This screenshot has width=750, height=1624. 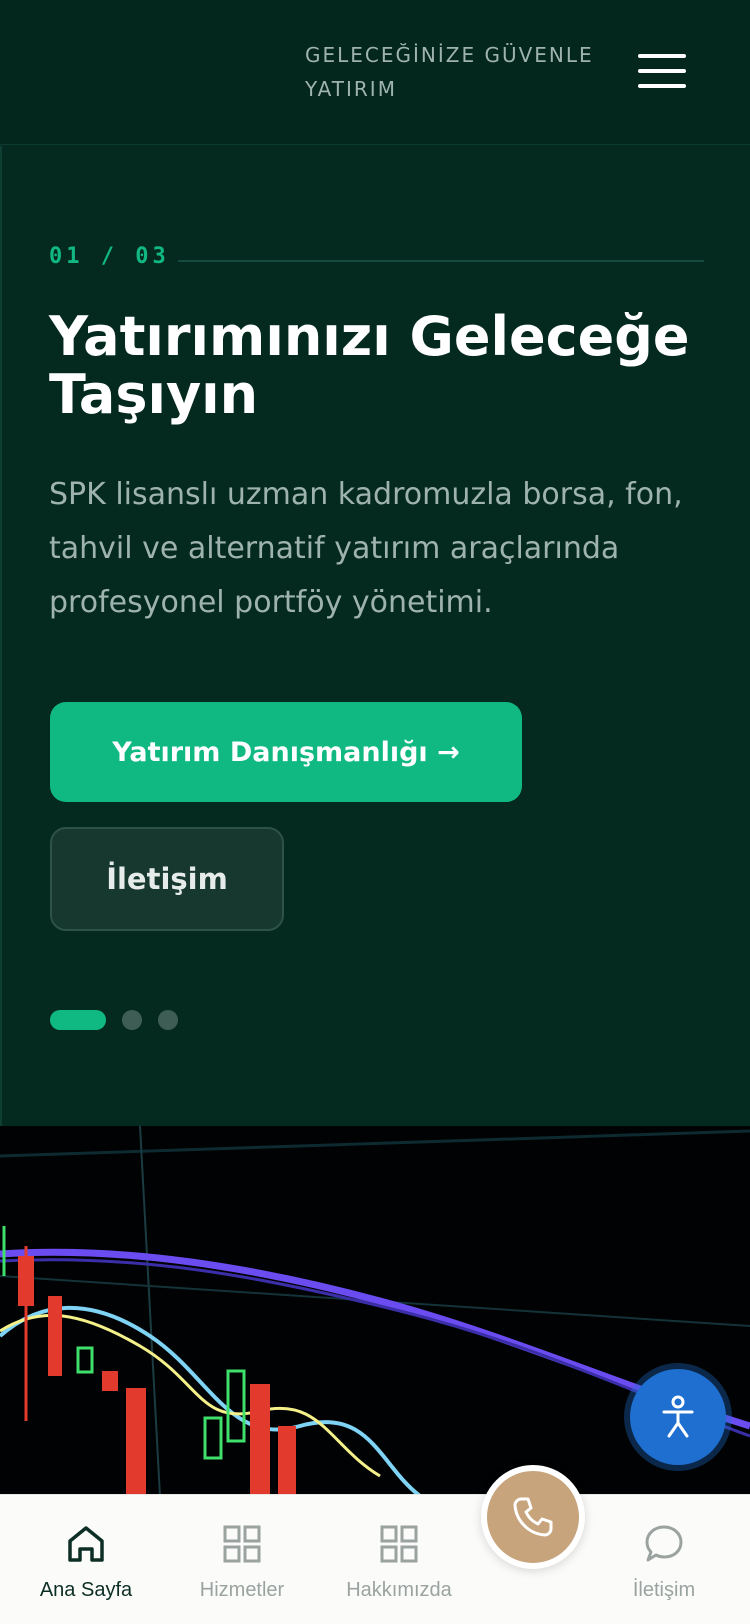 I want to click on accessibility-button, so click(x=678, y=1417).